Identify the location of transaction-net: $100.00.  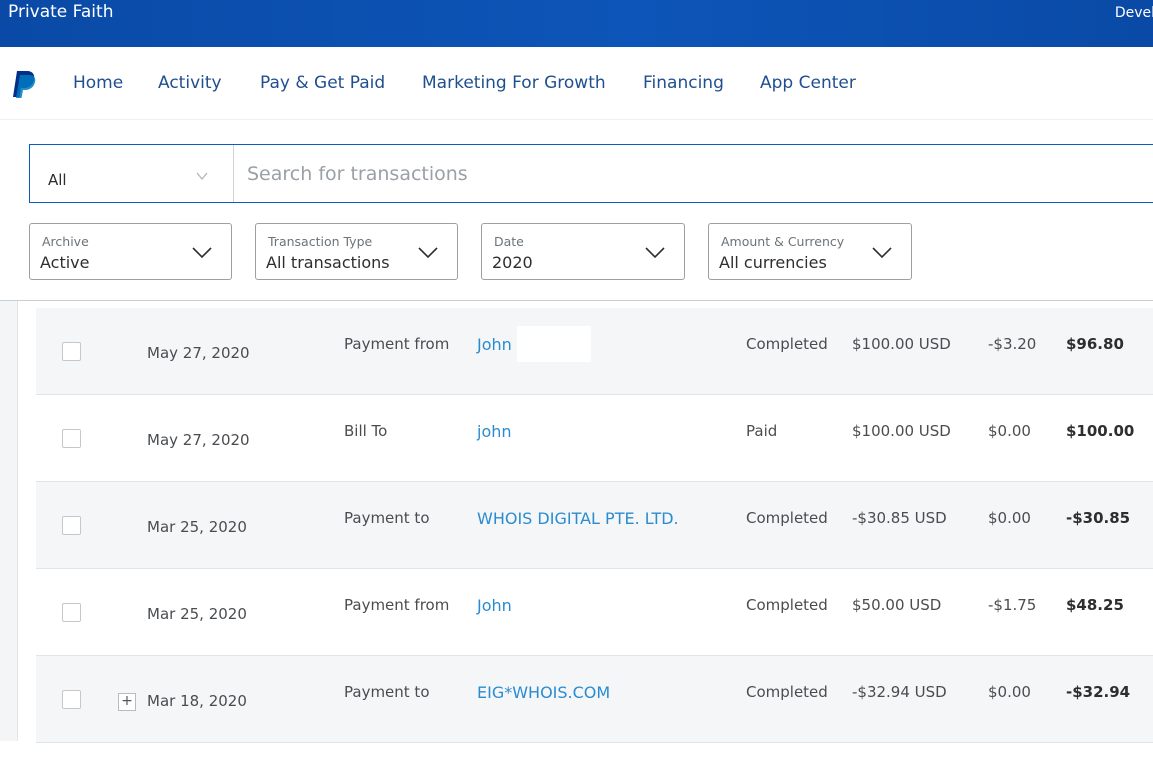
(1100, 431).